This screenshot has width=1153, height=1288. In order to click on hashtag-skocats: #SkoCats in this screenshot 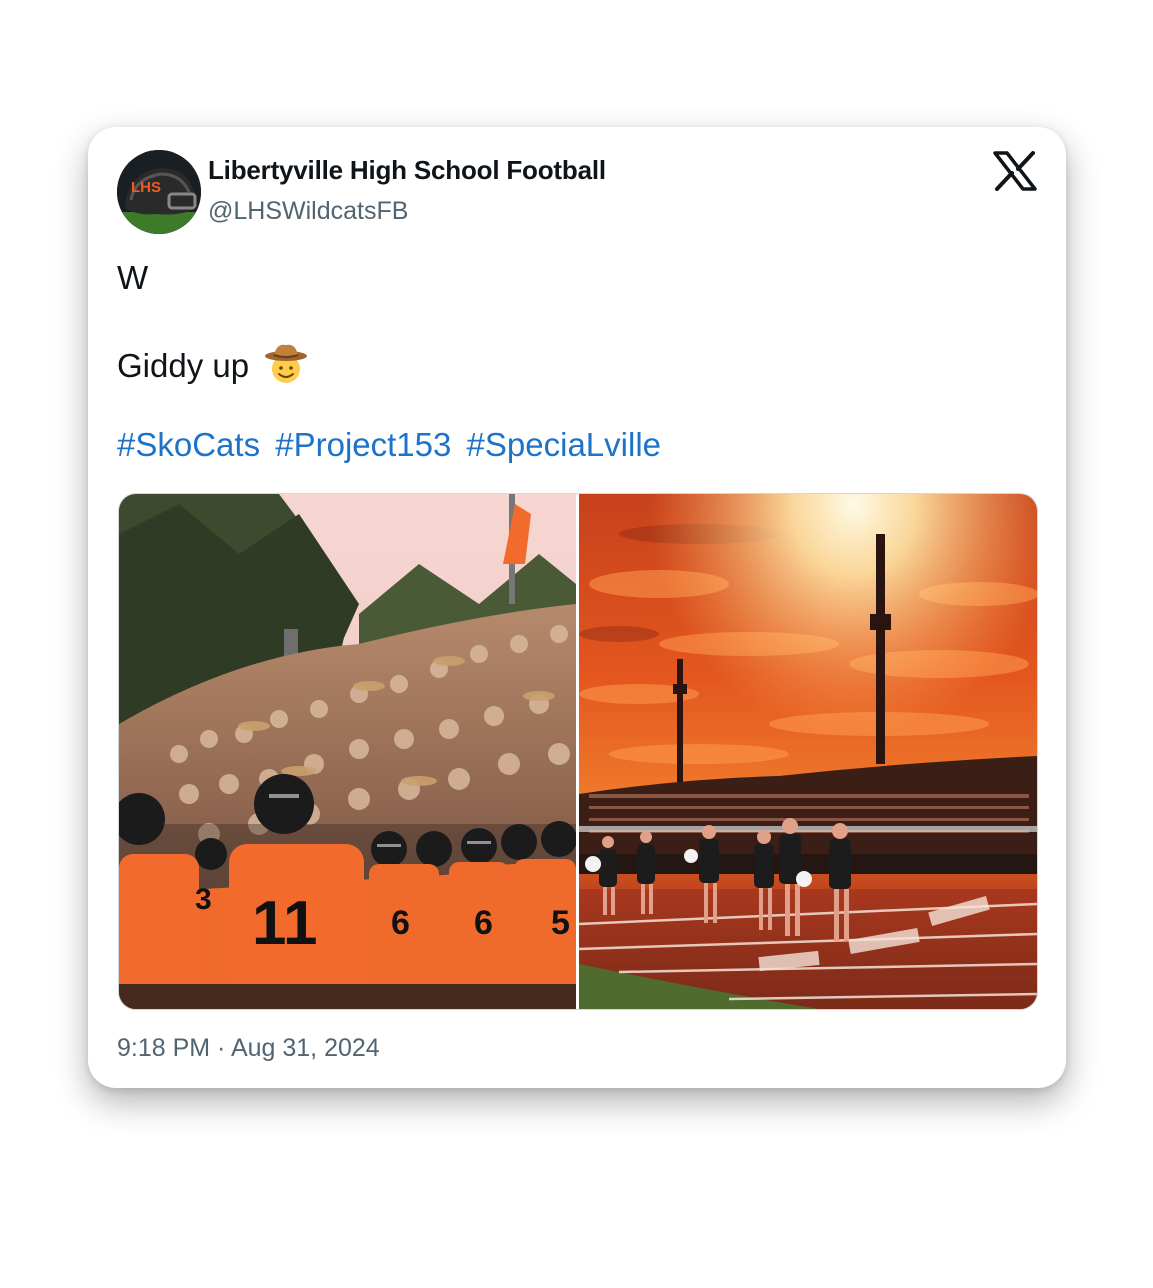, I will do `click(188, 444)`.